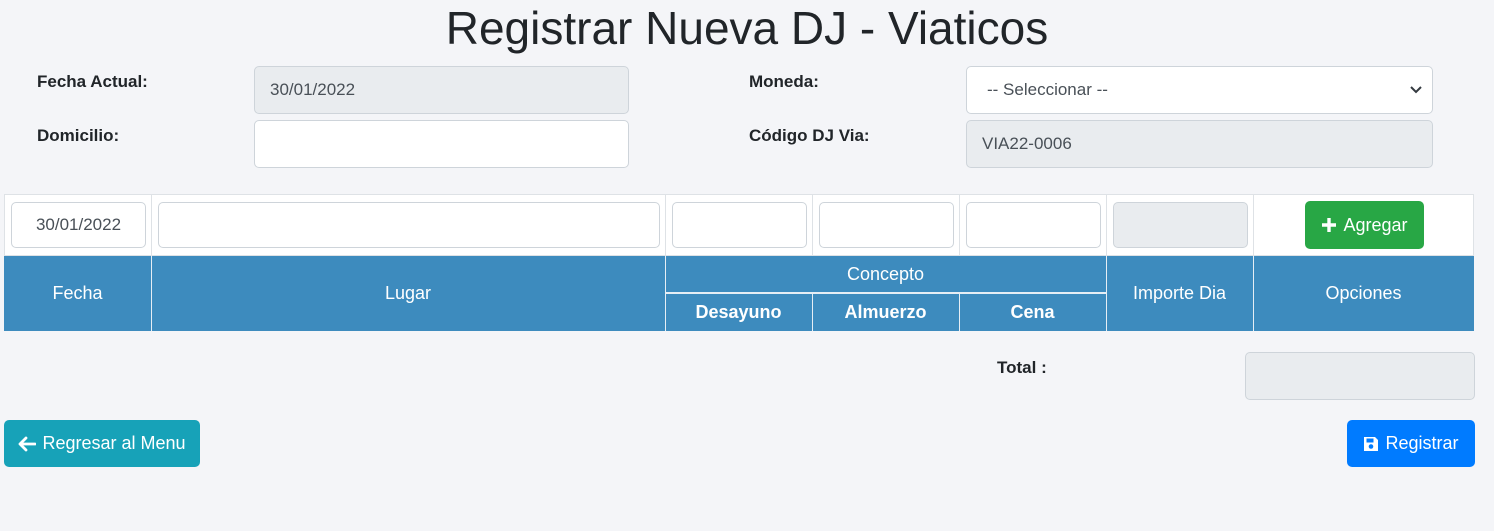 The width and height of the screenshot is (1494, 531). Describe the element at coordinates (738, 312) in the screenshot. I see `header-desayuno: Desayuno` at that location.